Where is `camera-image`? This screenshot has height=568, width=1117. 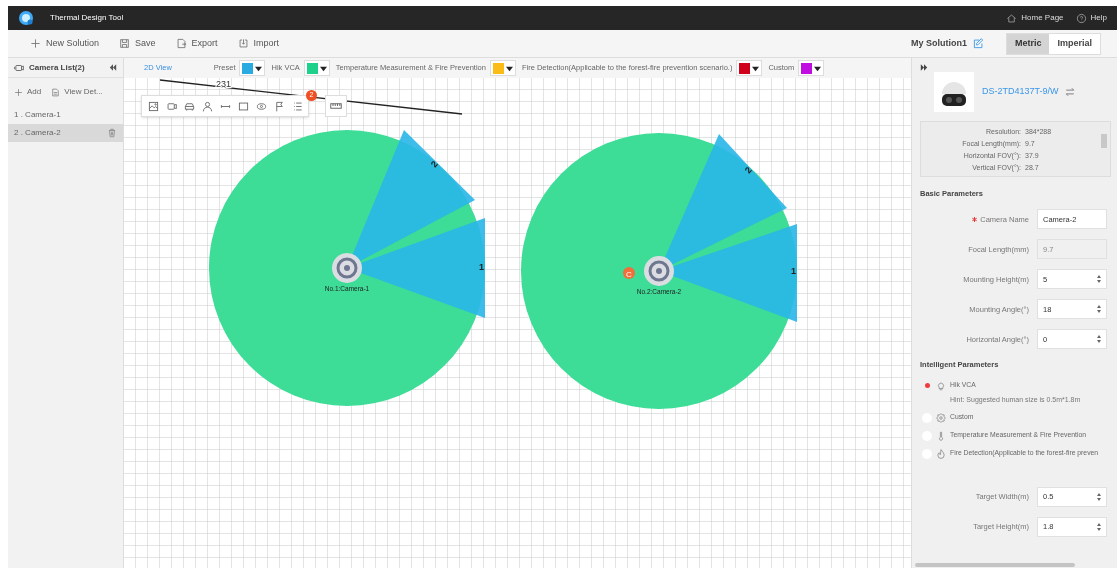 camera-image is located at coordinates (954, 92).